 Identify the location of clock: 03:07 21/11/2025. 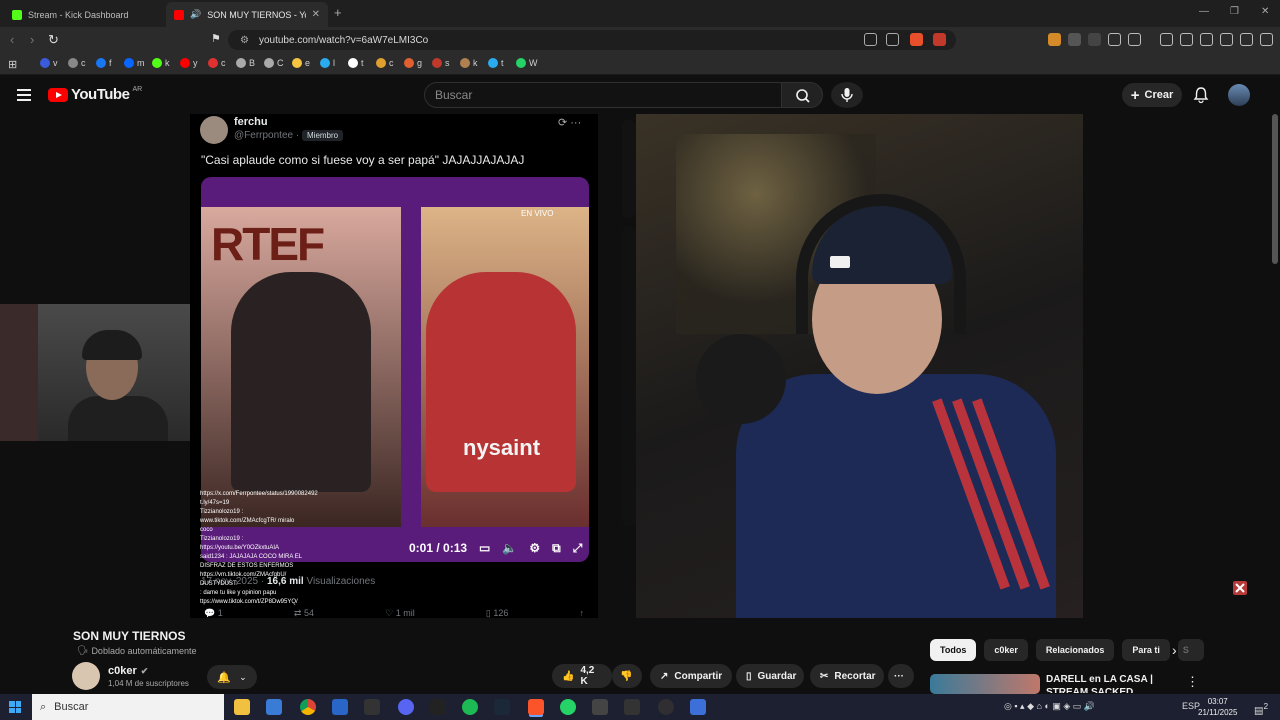
(1217, 707).